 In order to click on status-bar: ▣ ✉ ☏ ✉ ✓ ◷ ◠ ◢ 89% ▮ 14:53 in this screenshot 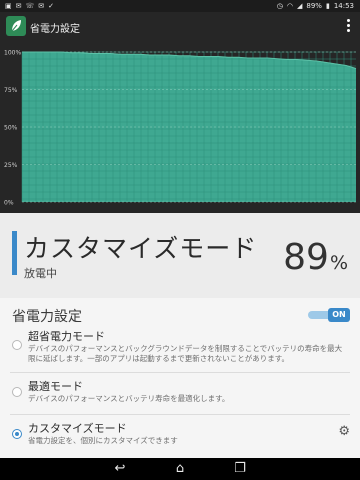, I will do `click(180, 6)`.